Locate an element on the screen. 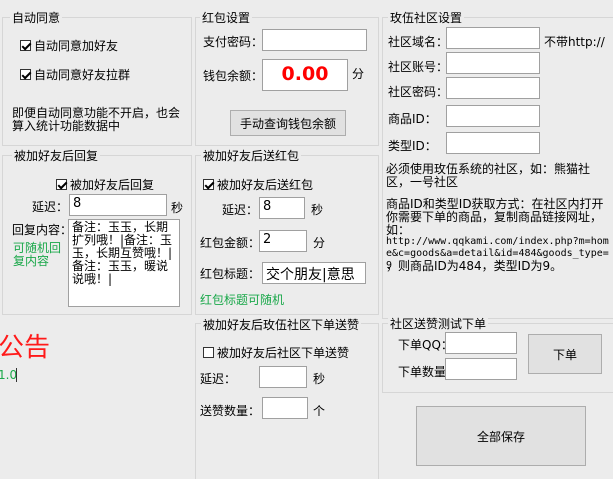  like-qty-input is located at coordinates (285, 408).